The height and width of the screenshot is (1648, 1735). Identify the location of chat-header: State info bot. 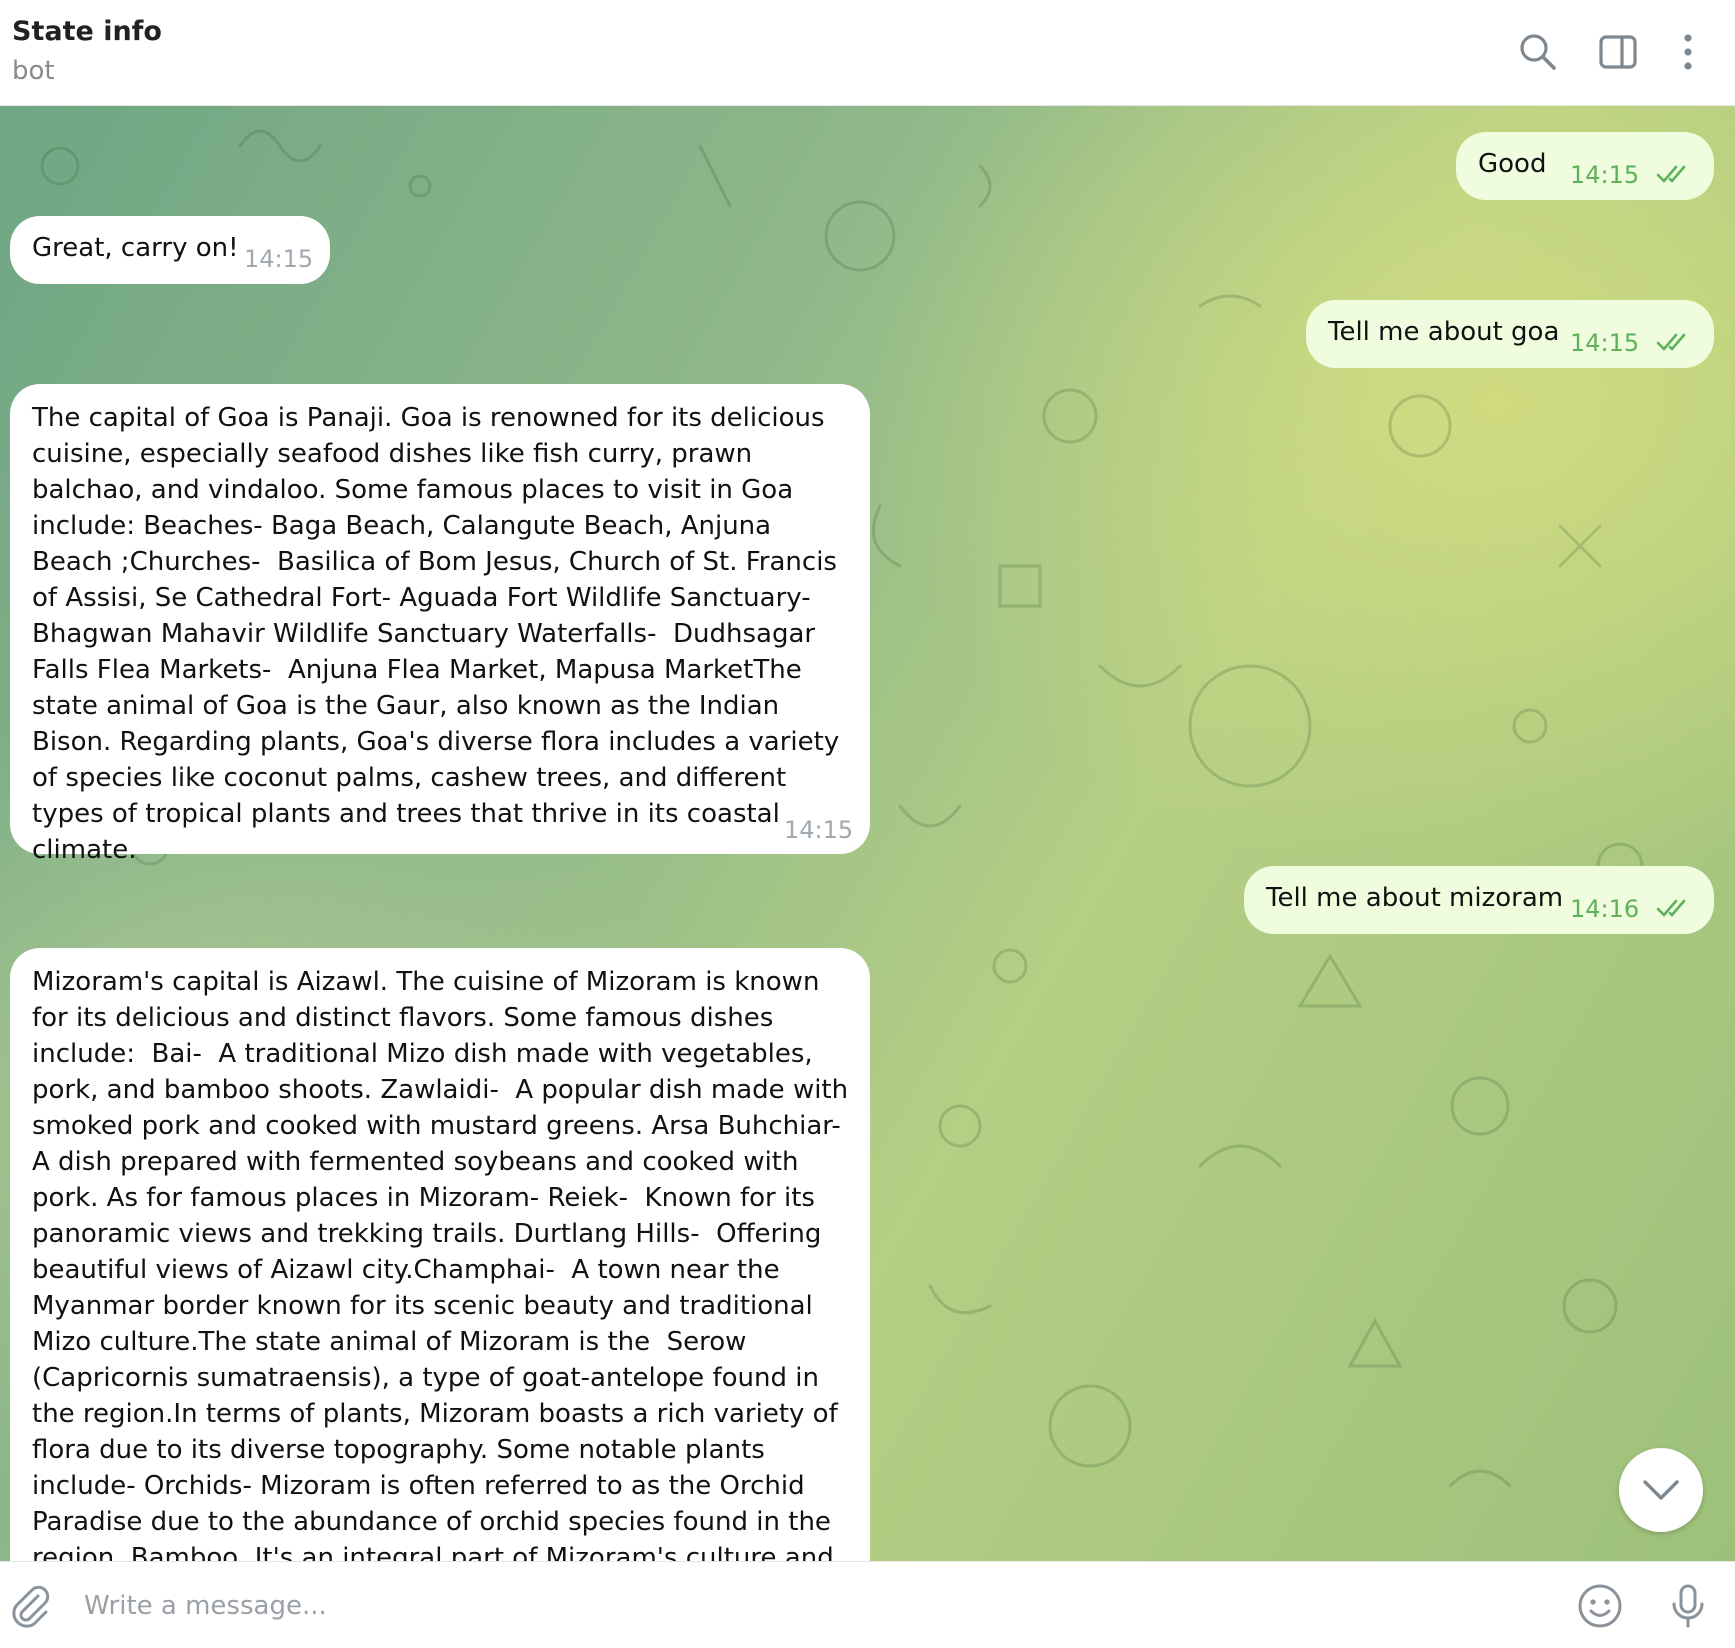
(867, 53).